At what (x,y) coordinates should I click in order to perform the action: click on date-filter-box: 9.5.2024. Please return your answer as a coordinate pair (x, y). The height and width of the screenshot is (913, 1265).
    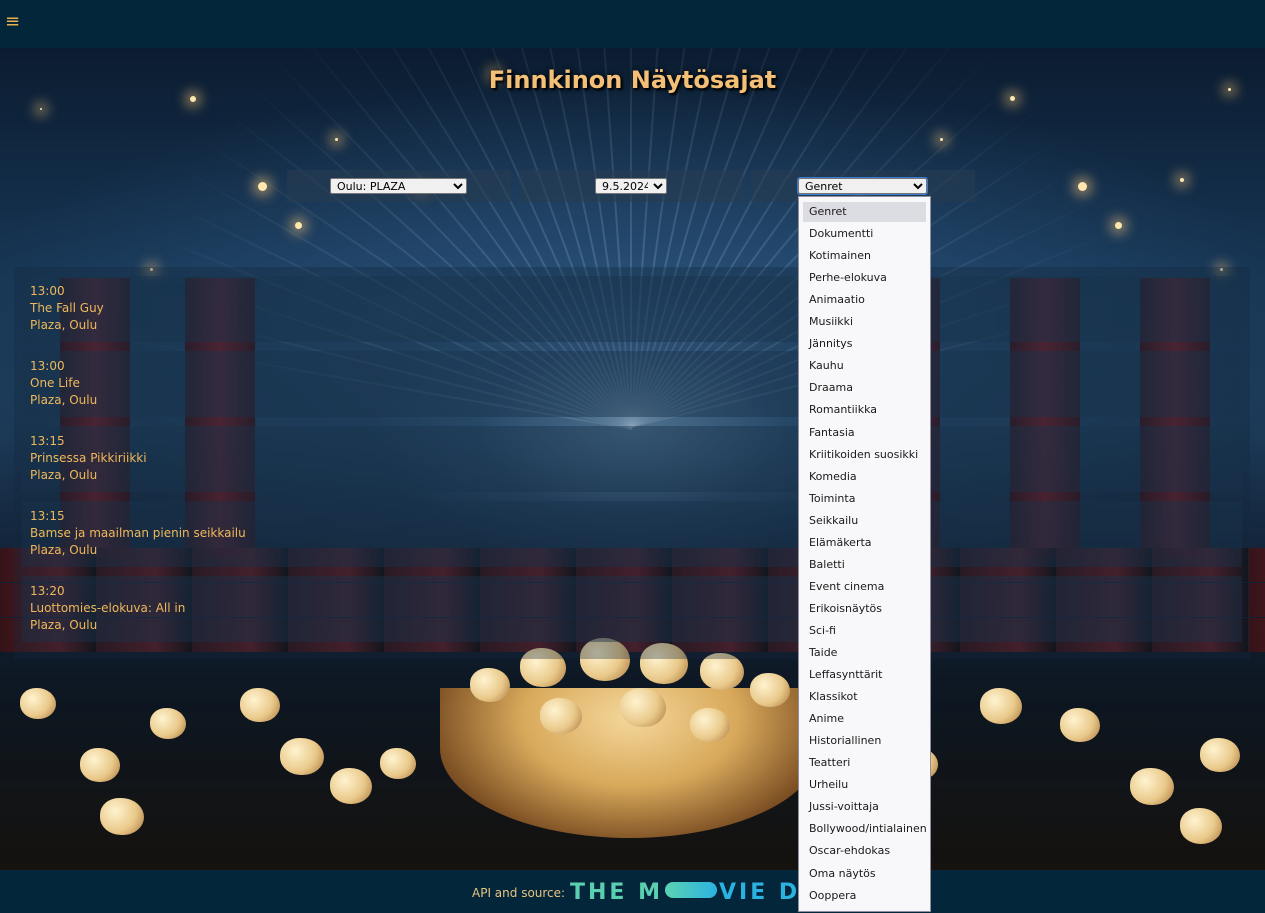
    Looking at the image, I should click on (631, 186).